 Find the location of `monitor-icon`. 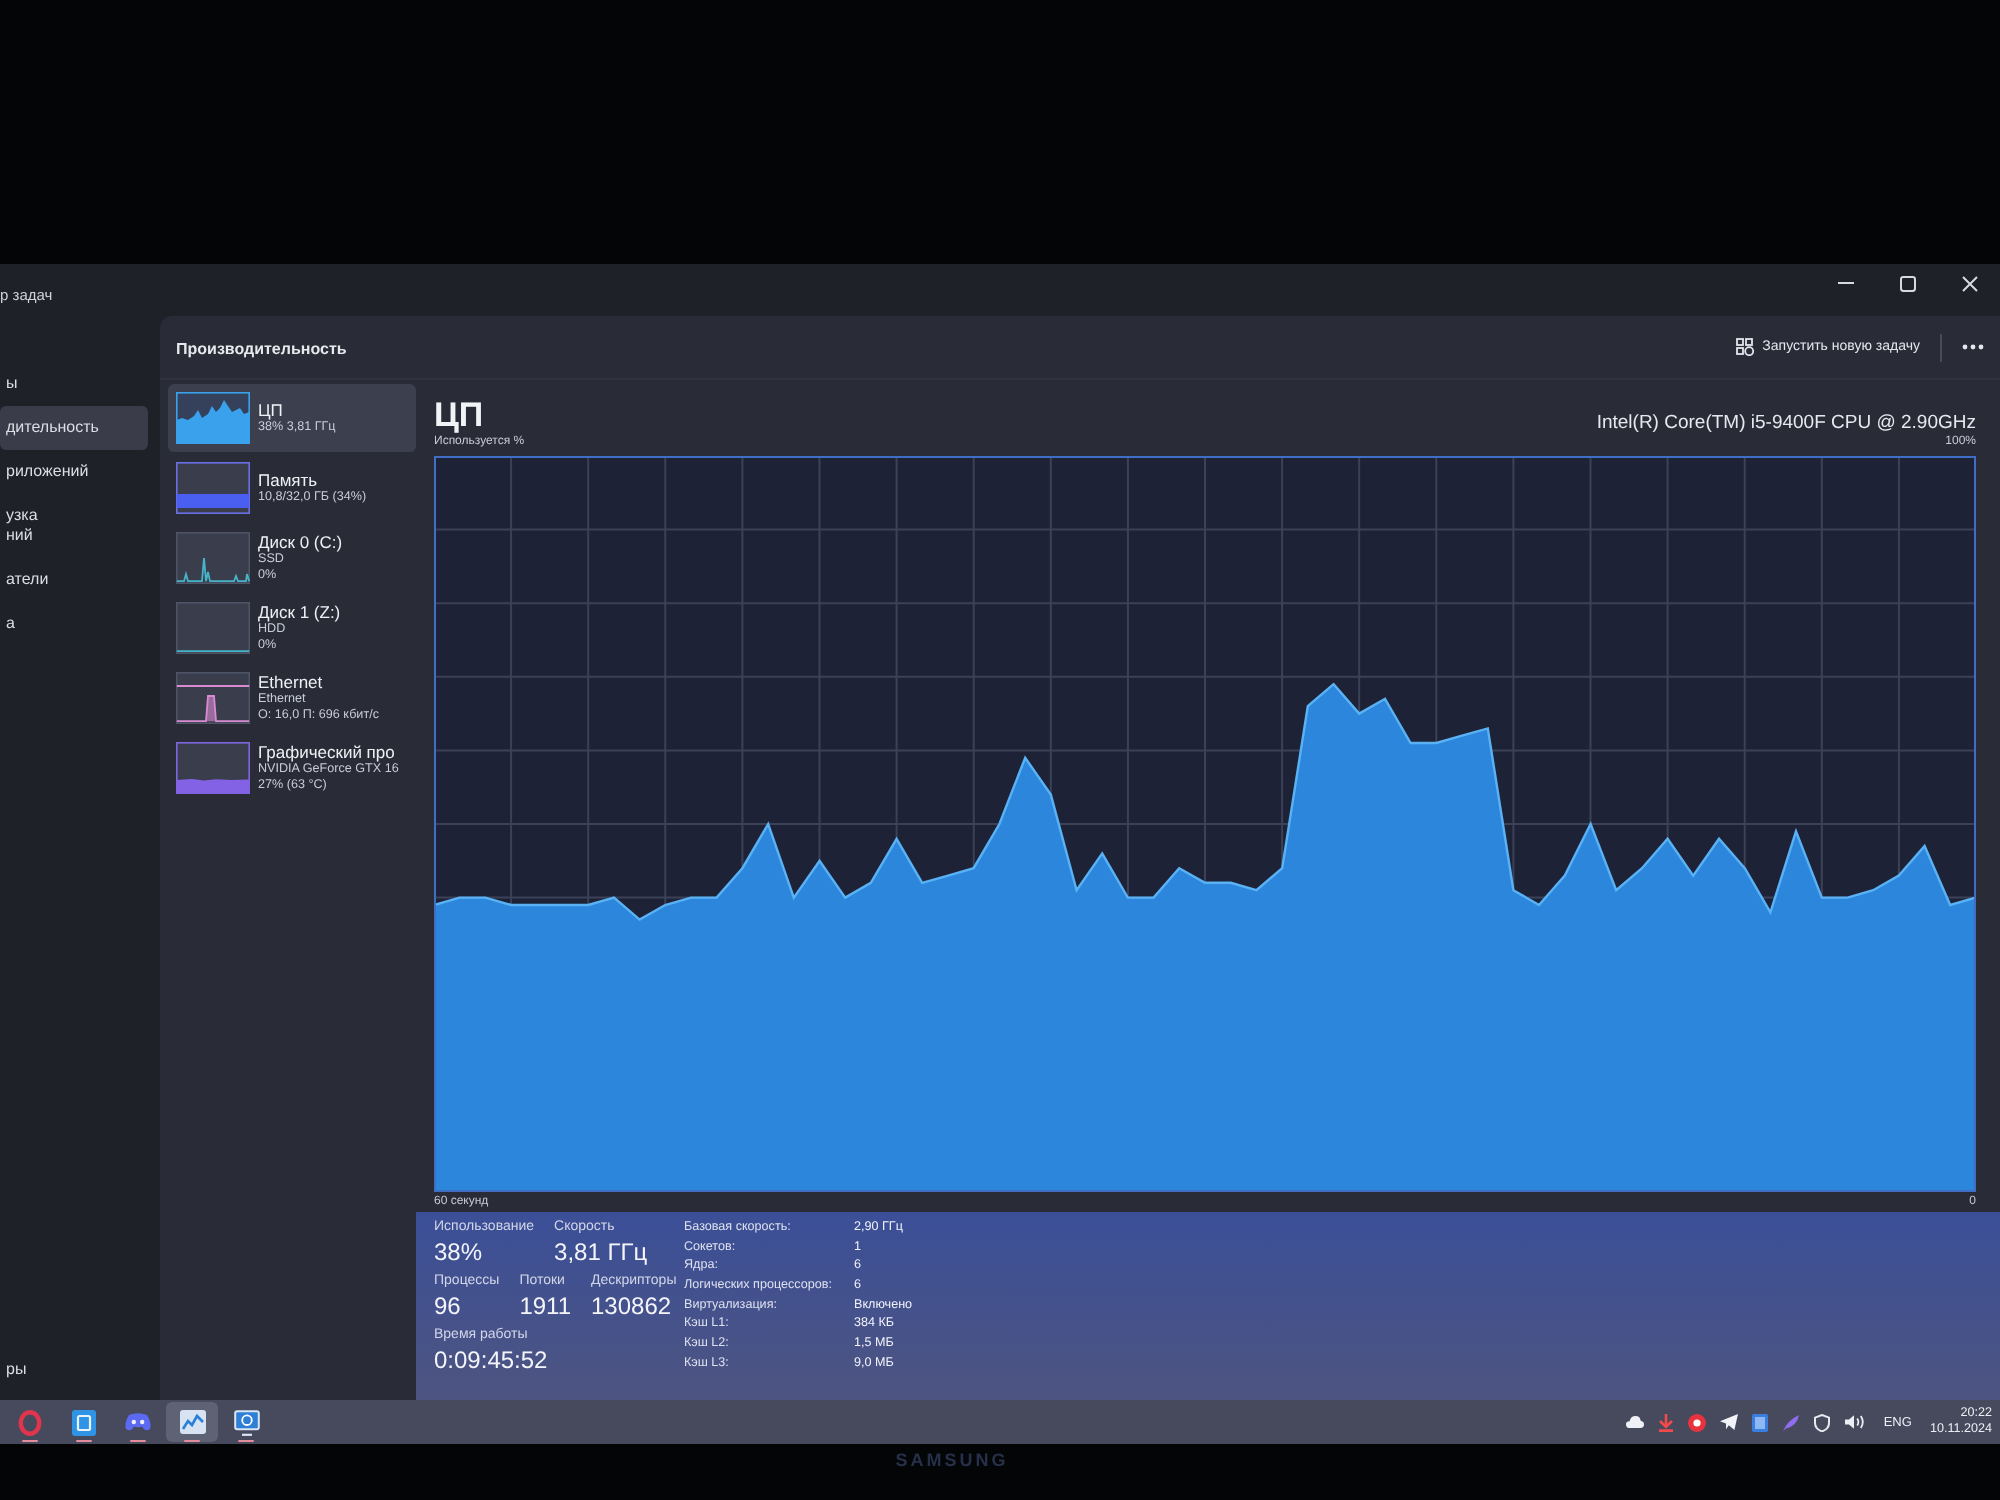

monitor-icon is located at coordinates (246, 1422).